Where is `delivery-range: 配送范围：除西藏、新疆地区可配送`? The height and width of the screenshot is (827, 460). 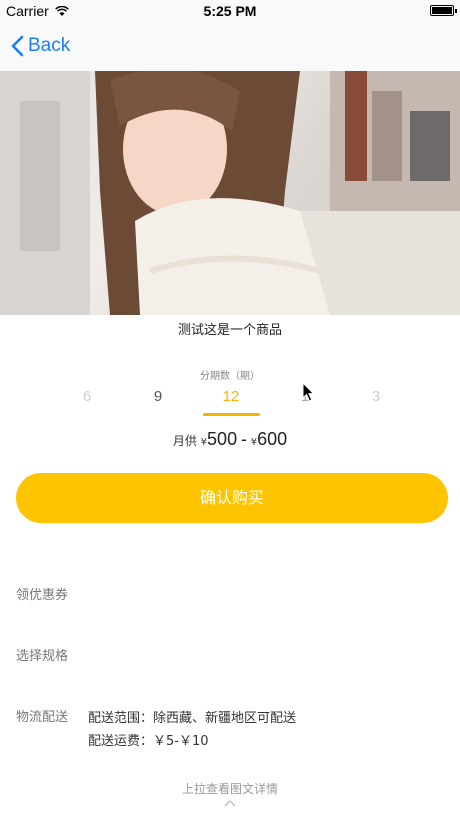 delivery-range: 配送范围：除西藏、新疆地区可配送 is located at coordinates (192, 718).